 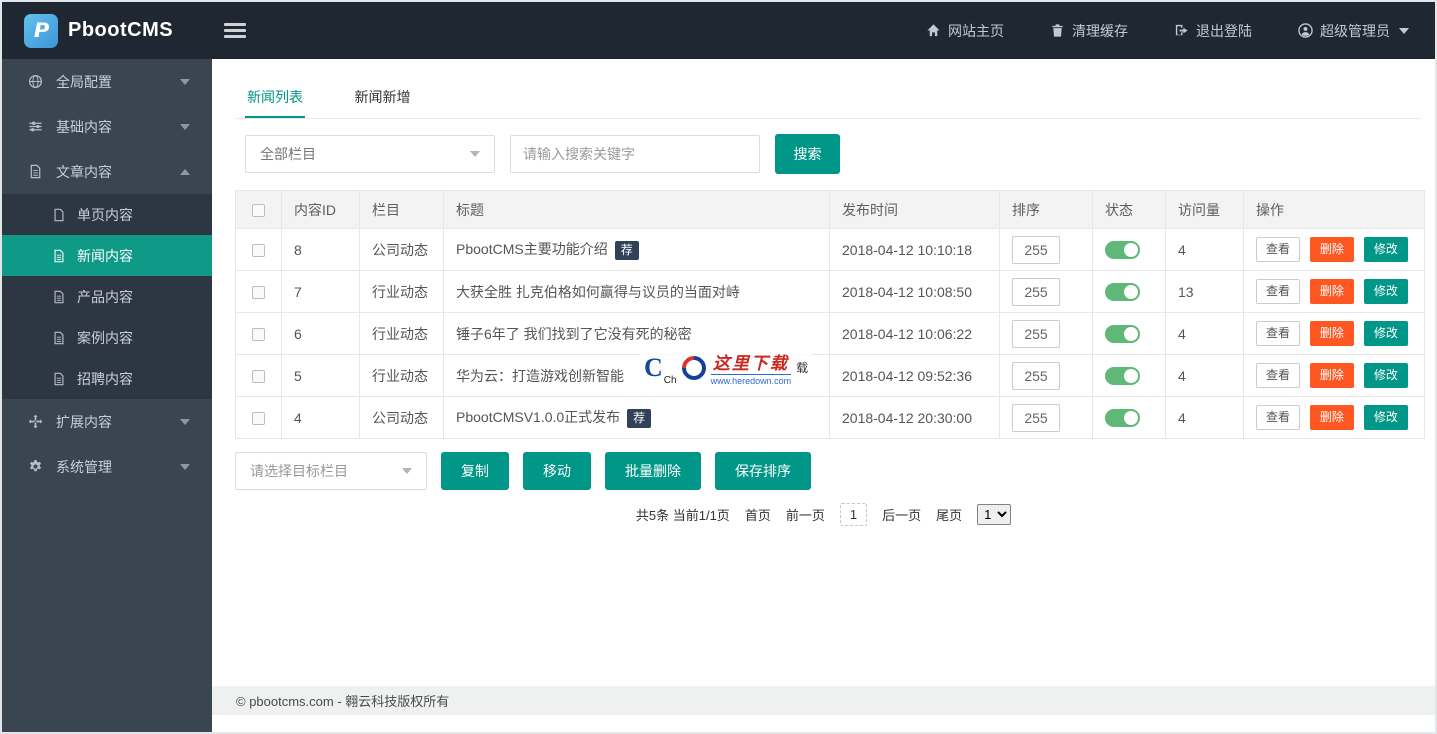 I want to click on cell-visits: 13, so click(x=1204, y=291).